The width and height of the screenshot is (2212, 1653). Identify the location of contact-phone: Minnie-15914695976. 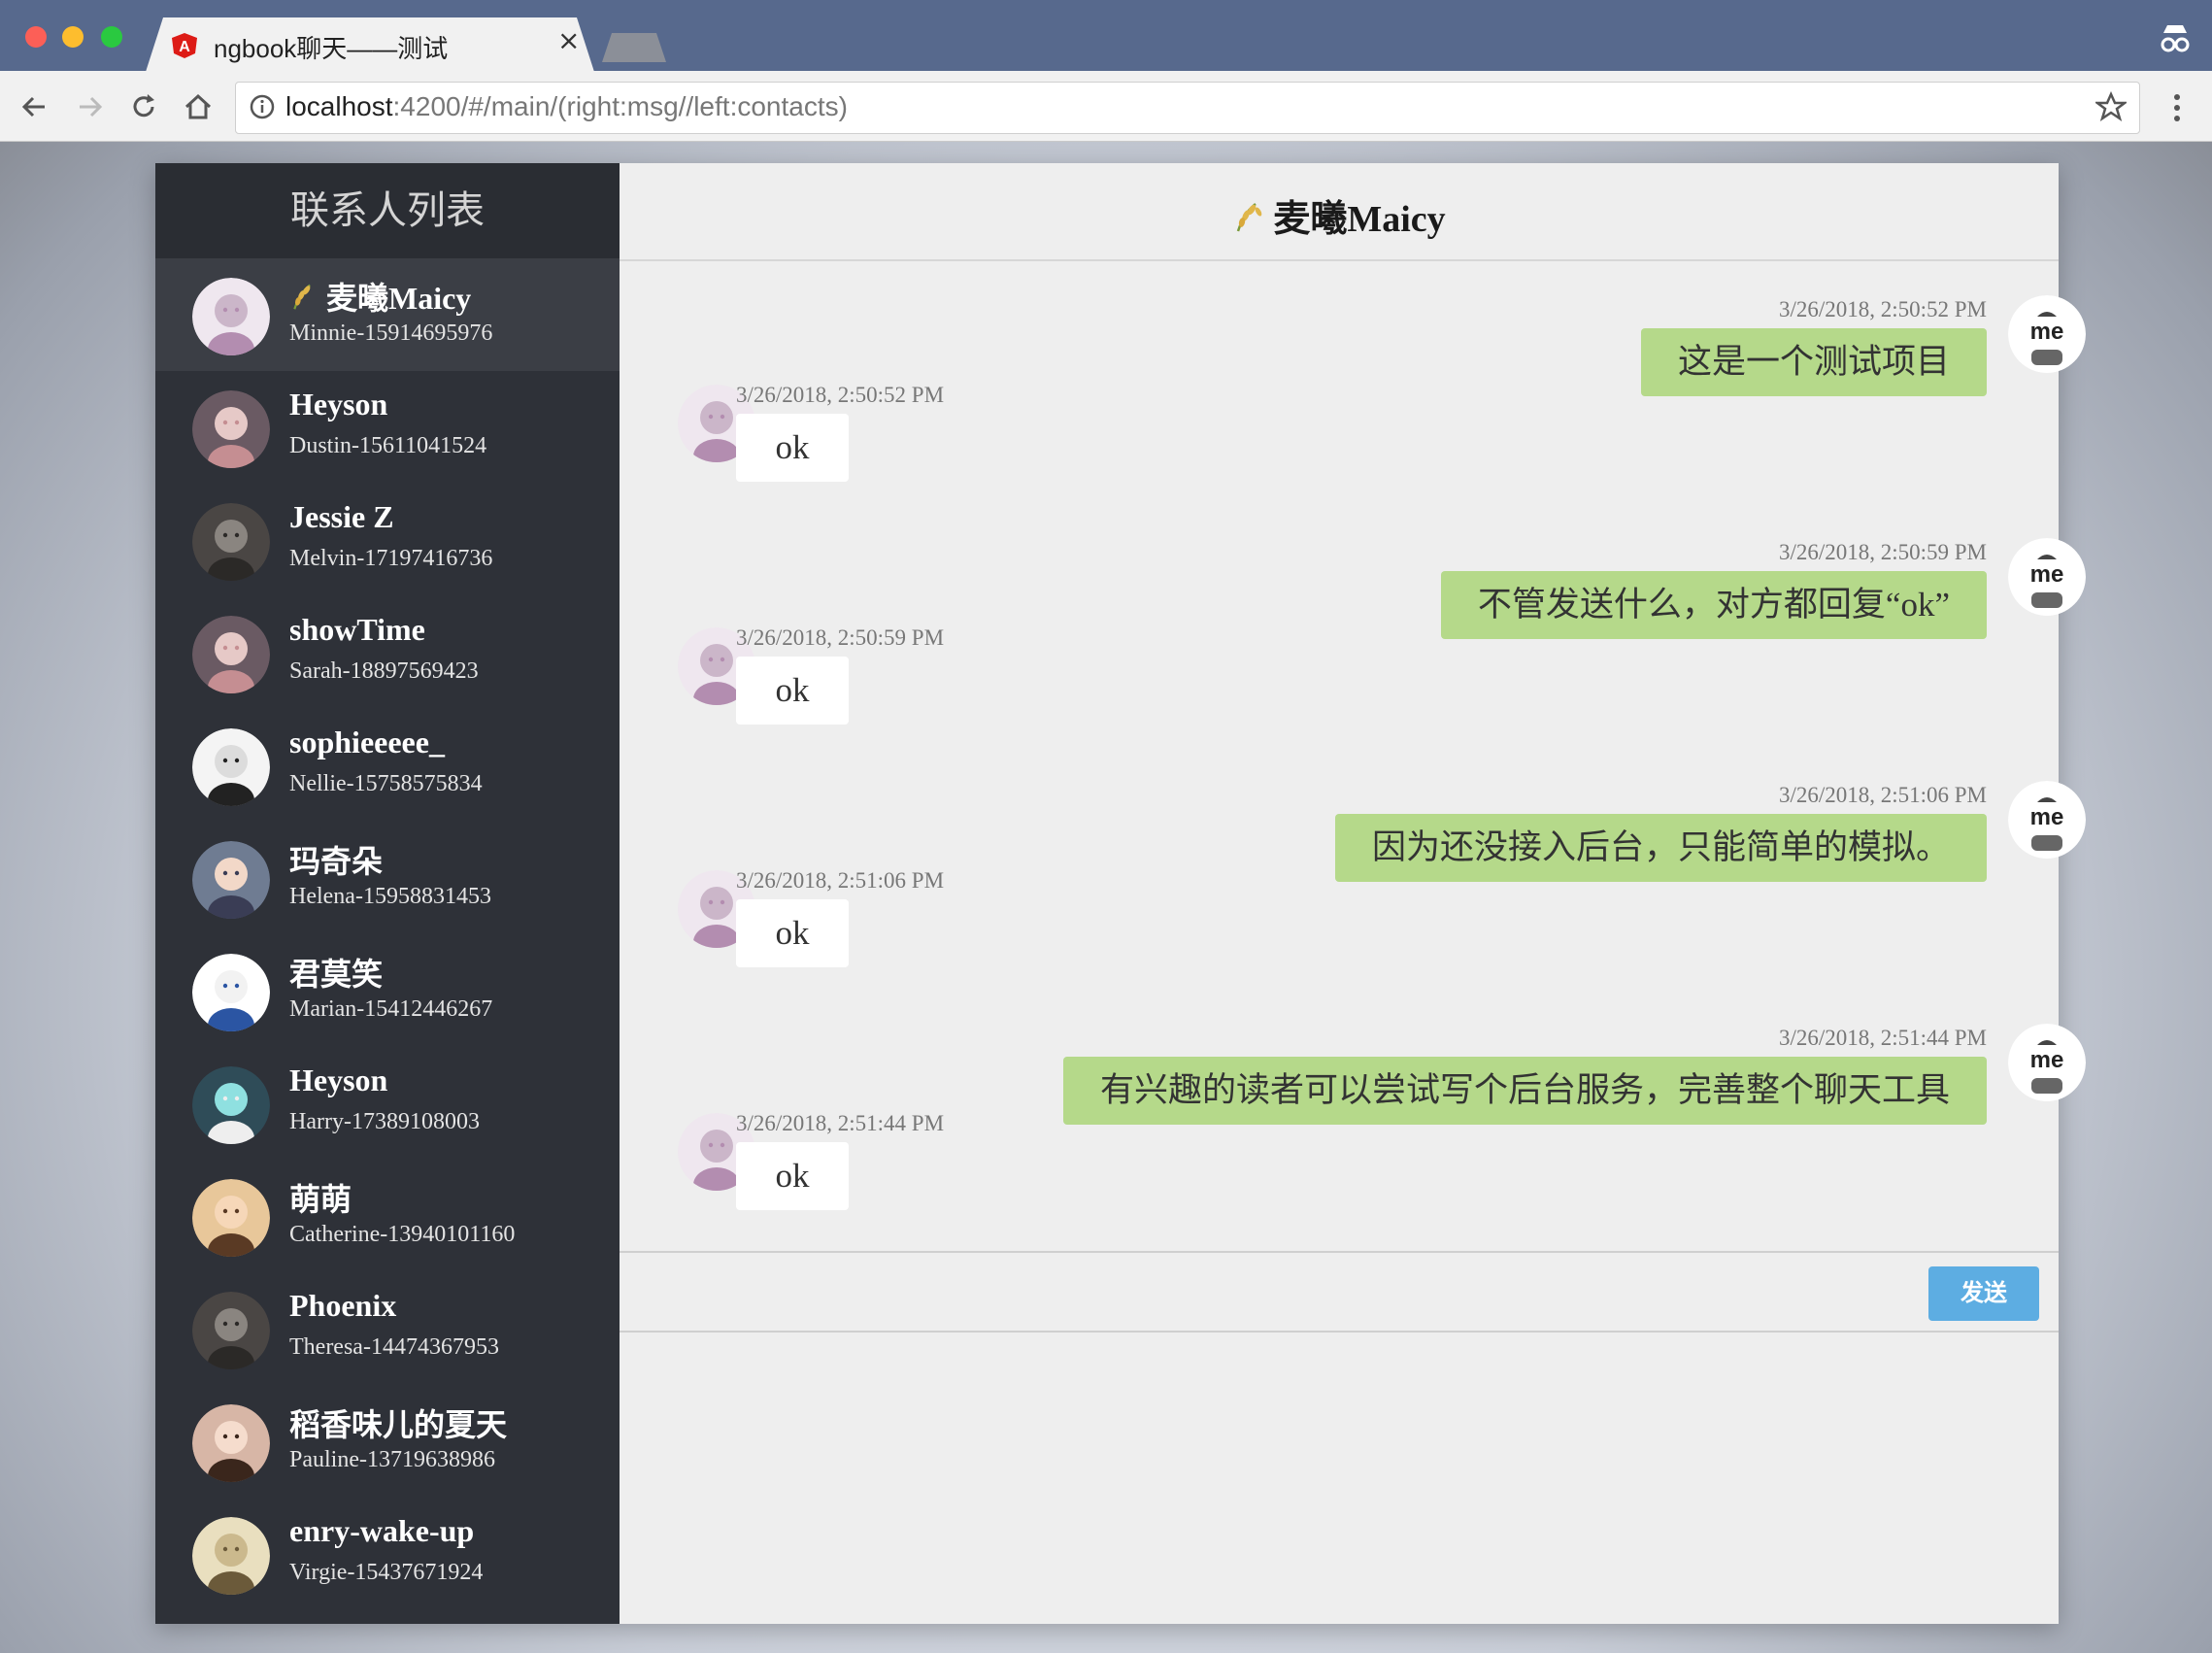
(391, 333).